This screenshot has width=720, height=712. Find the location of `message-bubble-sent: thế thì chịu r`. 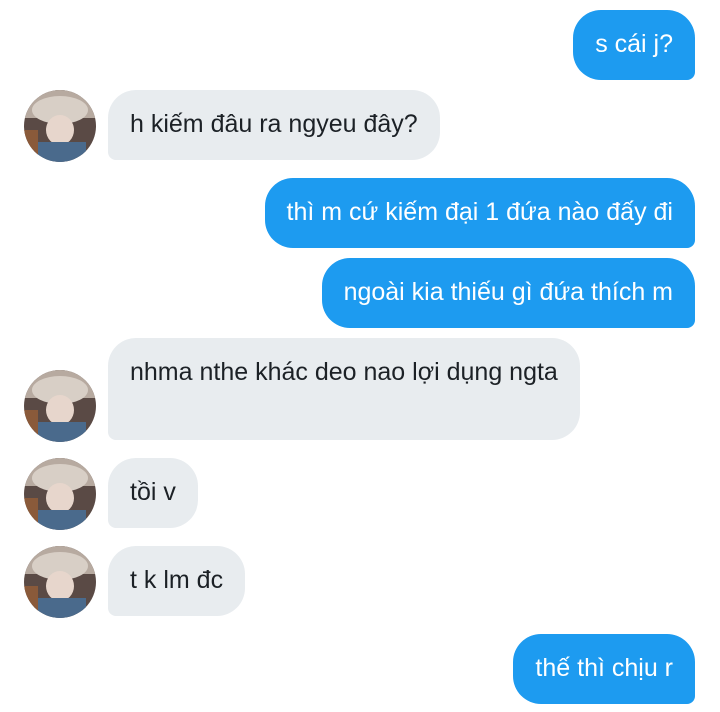

message-bubble-sent: thế thì chịu r is located at coordinates (604, 669).